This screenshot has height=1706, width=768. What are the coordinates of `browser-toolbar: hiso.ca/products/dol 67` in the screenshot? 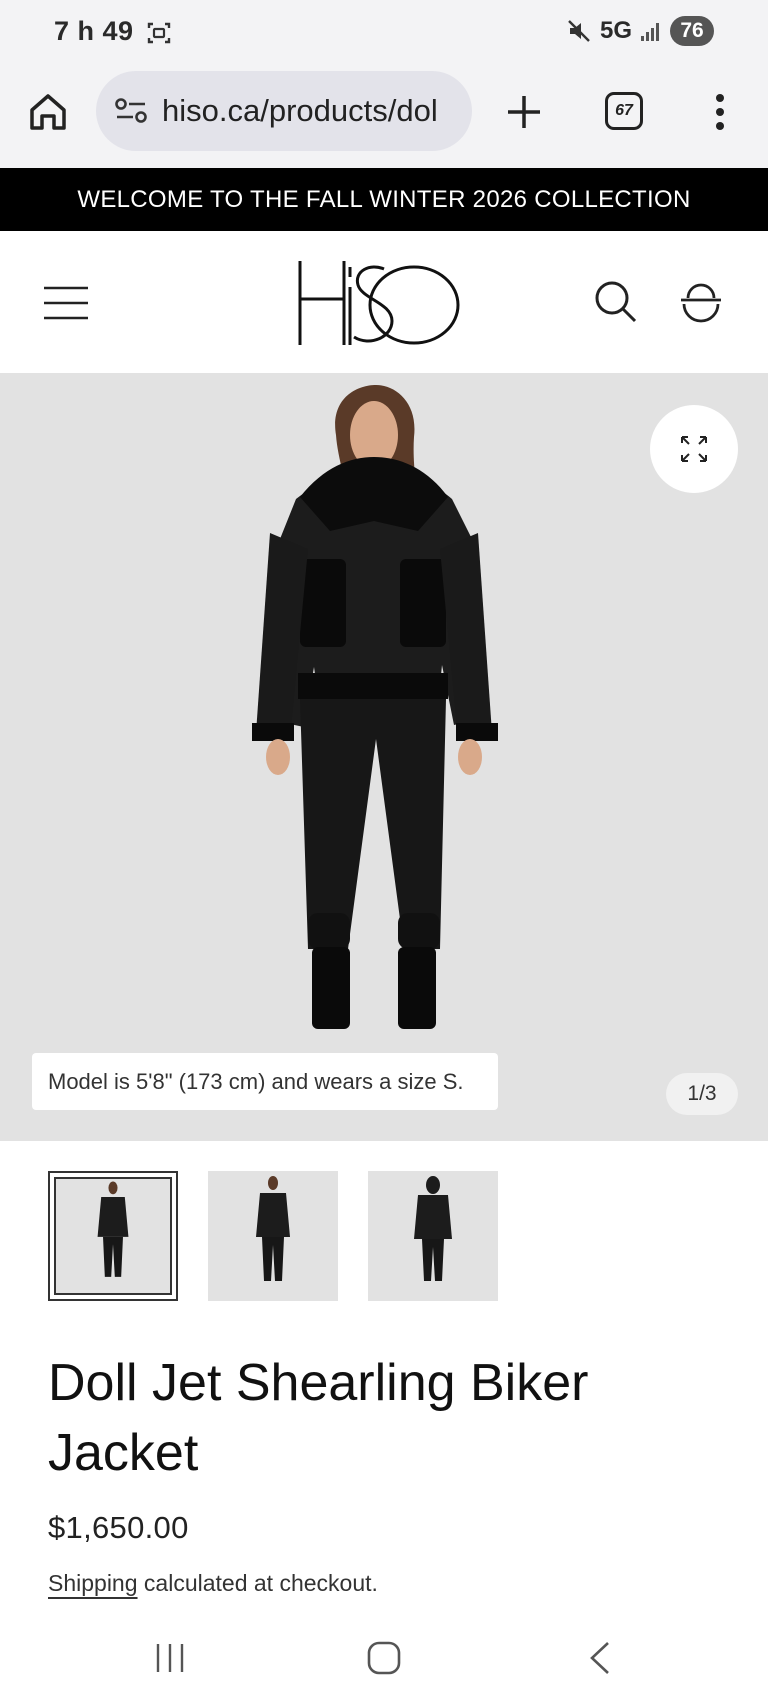 It's located at (384, 117).